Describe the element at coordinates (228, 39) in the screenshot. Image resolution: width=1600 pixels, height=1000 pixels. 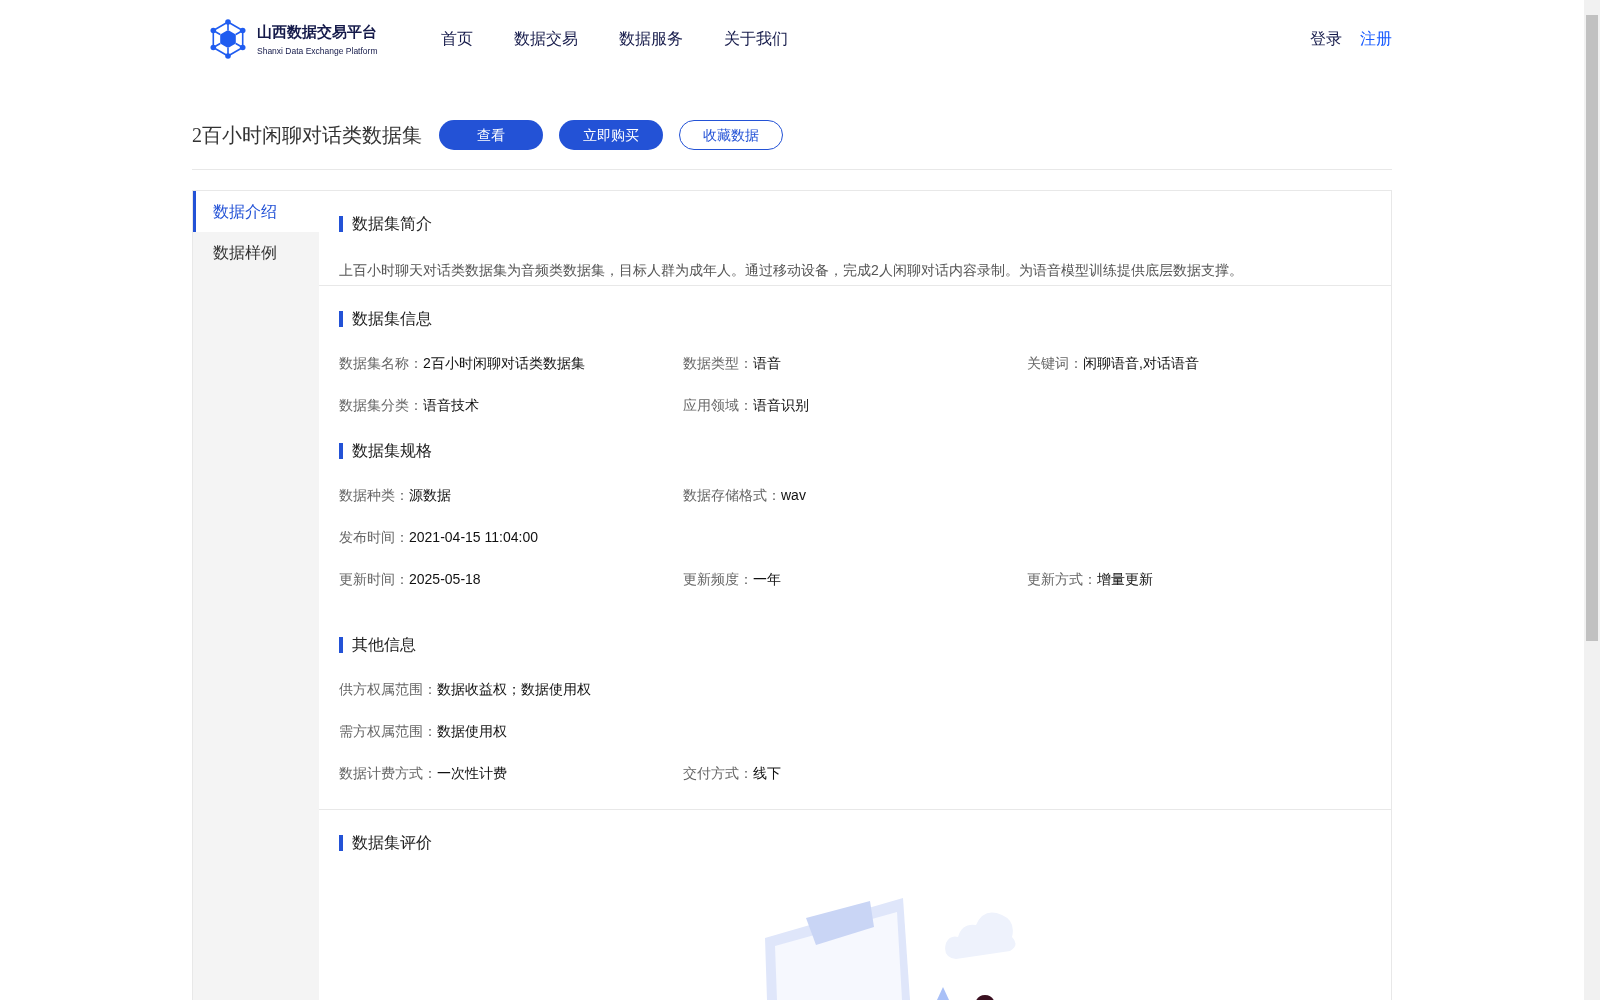
I see `logo-icon` at that location.